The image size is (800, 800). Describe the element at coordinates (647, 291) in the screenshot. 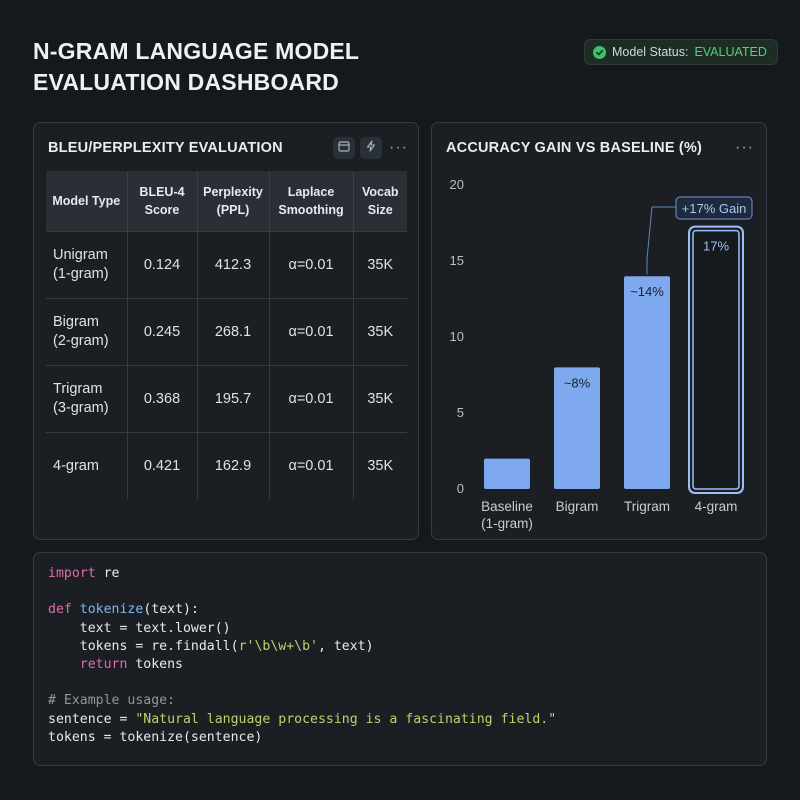

I see `bar-data-label: ~14%` at that location.